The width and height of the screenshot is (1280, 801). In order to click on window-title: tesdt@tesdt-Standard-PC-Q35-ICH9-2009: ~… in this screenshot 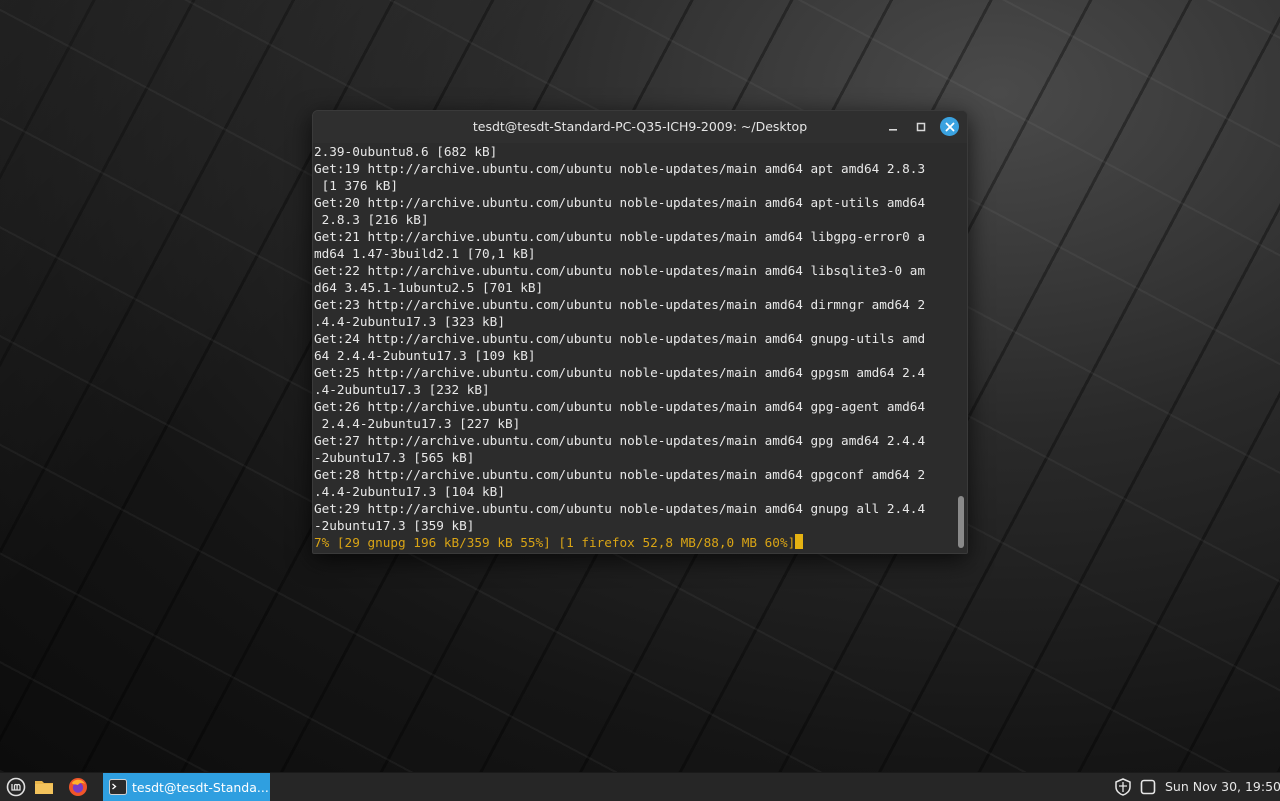, I will do `click(640, 126)`.